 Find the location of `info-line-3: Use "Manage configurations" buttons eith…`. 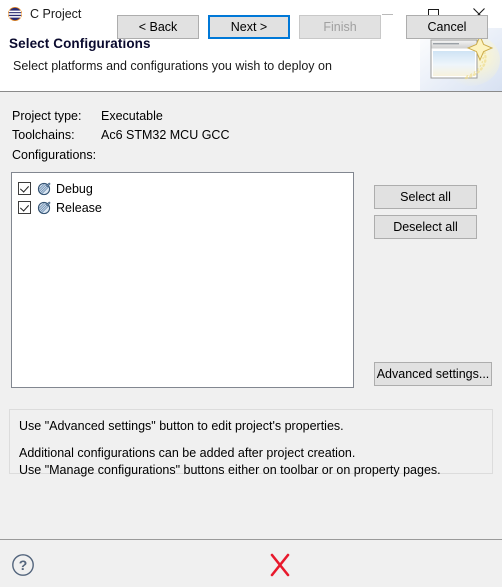

info-line-3: Use "Manage configurations" buttons eith… is located at coordinates (230, 470).